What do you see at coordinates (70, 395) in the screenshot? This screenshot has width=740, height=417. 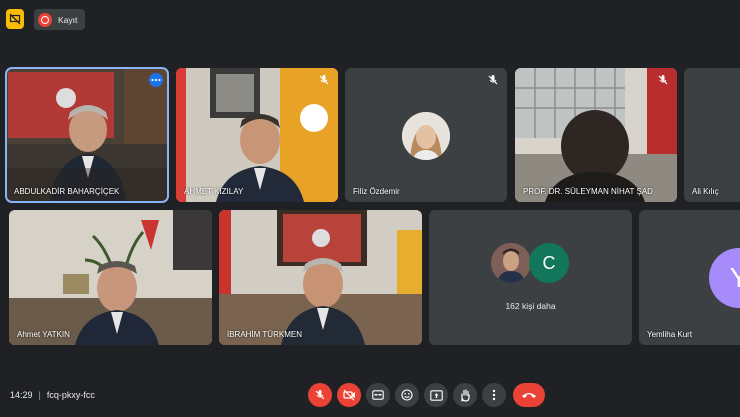 I see `meeting-code: fcq-pkxy-fcc` at bounding box center [70, 395].